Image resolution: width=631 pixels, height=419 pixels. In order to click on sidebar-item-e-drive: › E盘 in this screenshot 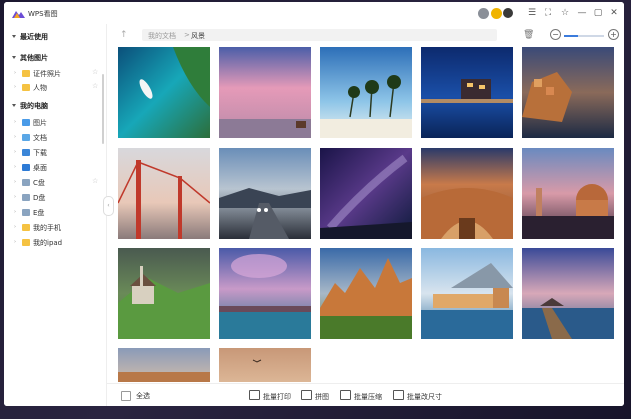, I will do `click(58, 213)`.